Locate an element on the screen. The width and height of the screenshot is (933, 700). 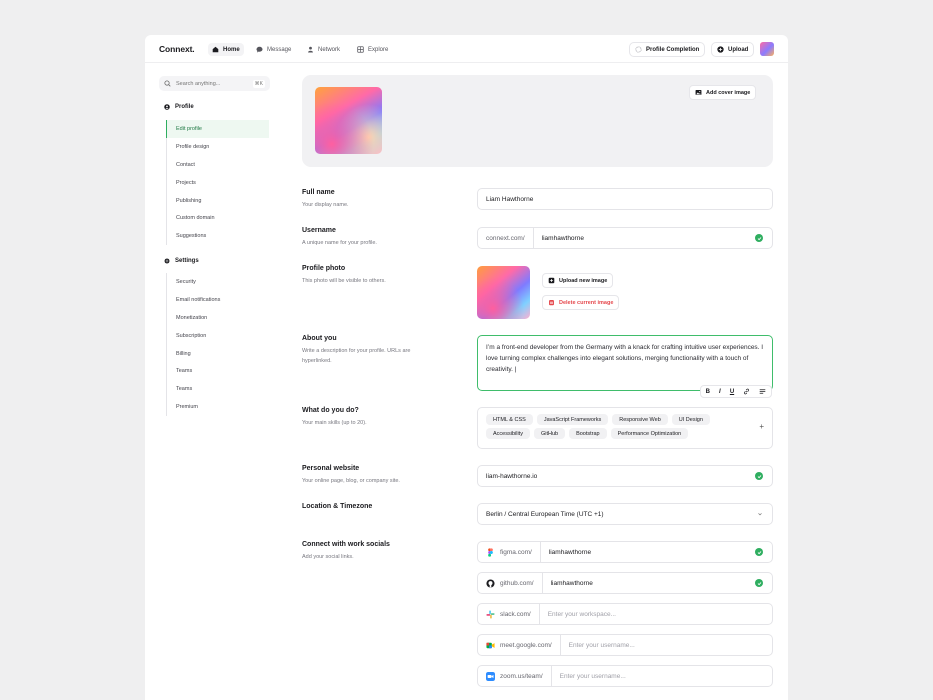
figma-field: figma.com/ liamhawthorne is located at coordinates (625, 552).